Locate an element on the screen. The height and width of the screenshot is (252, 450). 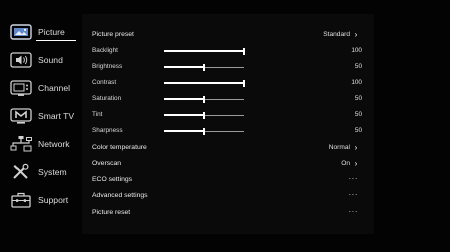
sidebar-item-label: Support is located at coordinates (53, 200).